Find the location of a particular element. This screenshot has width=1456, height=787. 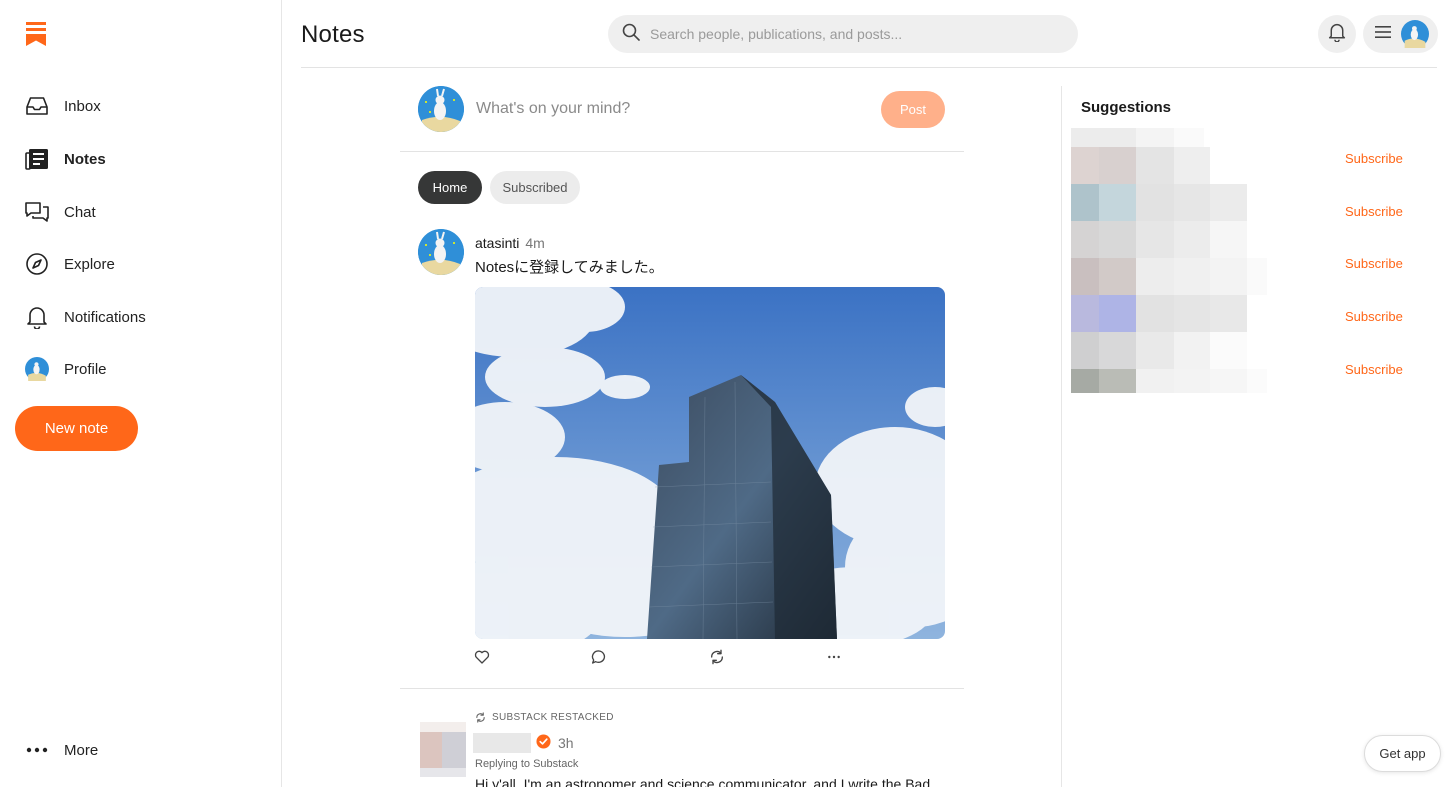

get-app-button: Get app is located at coordinates (1402, 753).